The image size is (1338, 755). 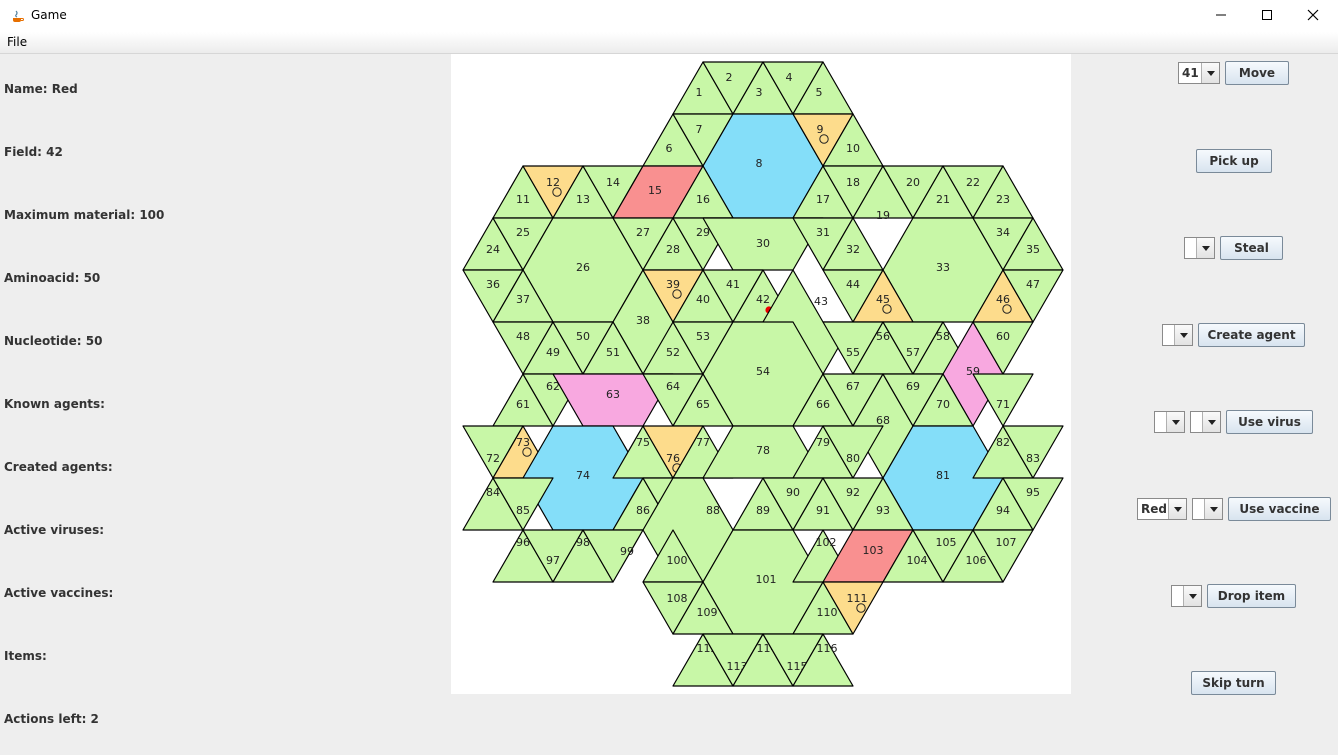 I want to click on steal-button: Steal, so click(x=1251, y=248).